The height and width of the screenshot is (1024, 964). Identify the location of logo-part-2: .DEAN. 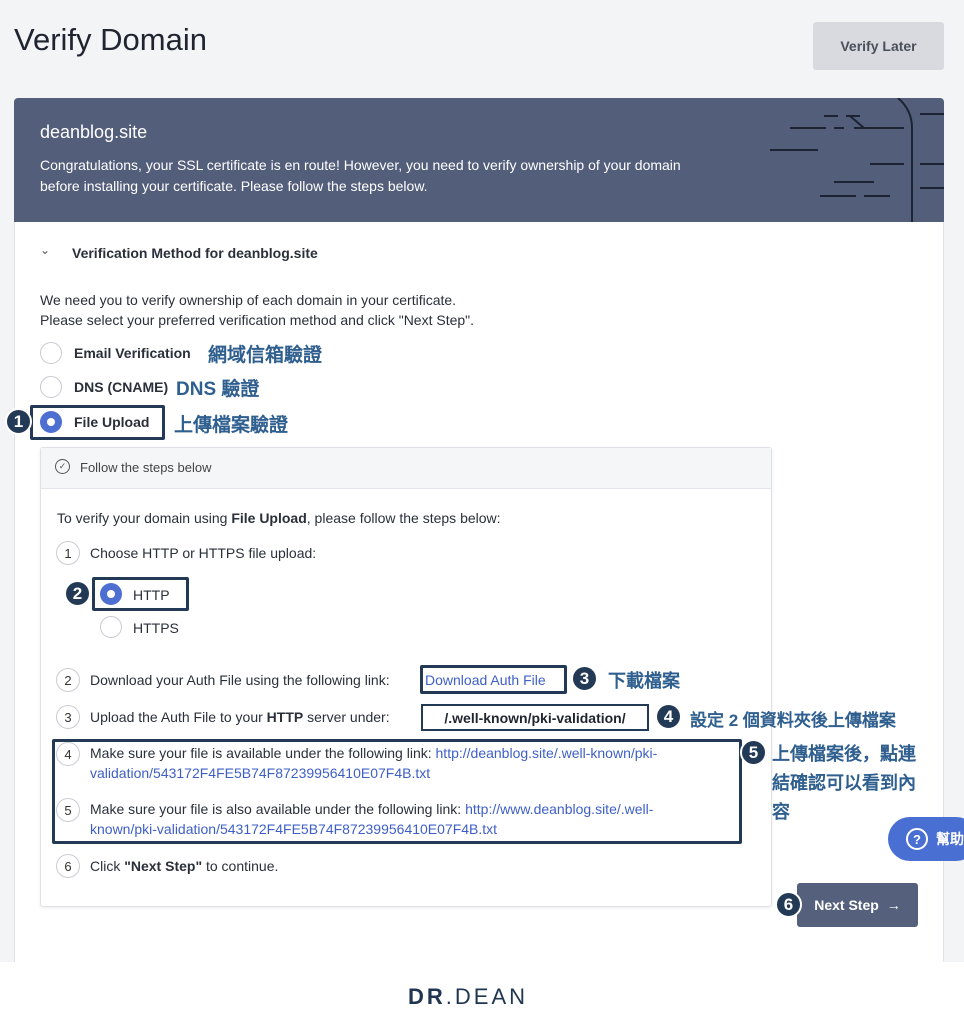
(487, 996).